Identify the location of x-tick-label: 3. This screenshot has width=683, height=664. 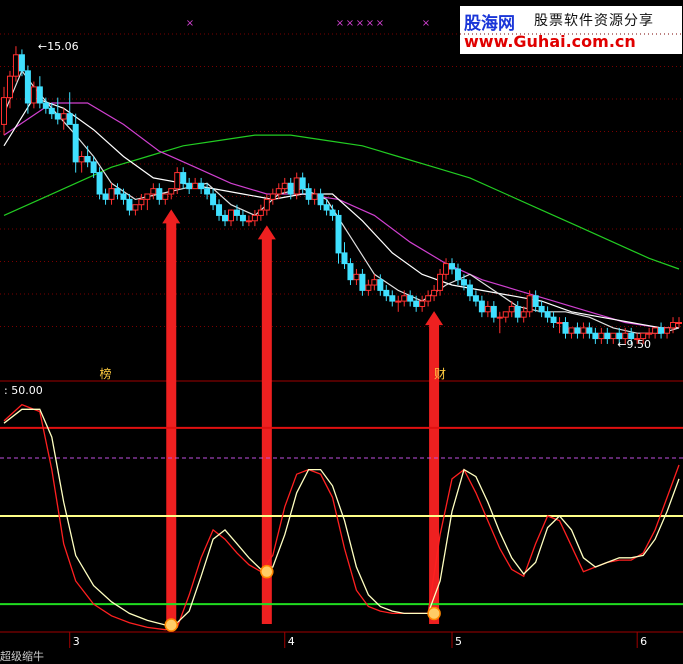
(76, 641).